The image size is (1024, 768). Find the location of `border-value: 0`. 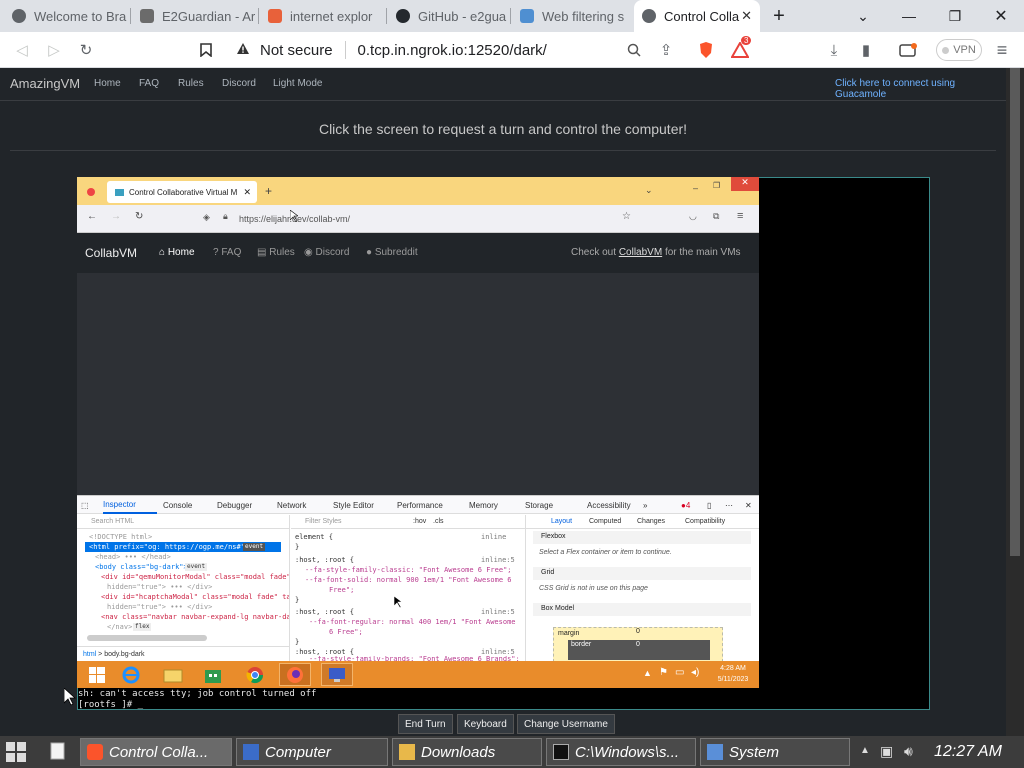

border-value: 0 is located at coordinates (638, 644).